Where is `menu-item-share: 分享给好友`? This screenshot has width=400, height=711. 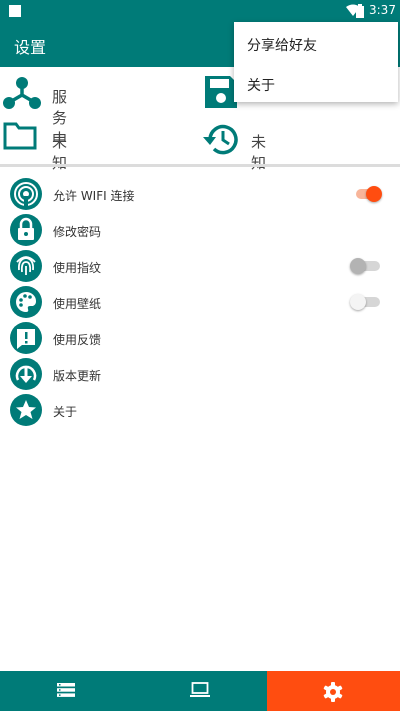
menu-item-share: 分享给好友 is located at coordinates (282, 45).